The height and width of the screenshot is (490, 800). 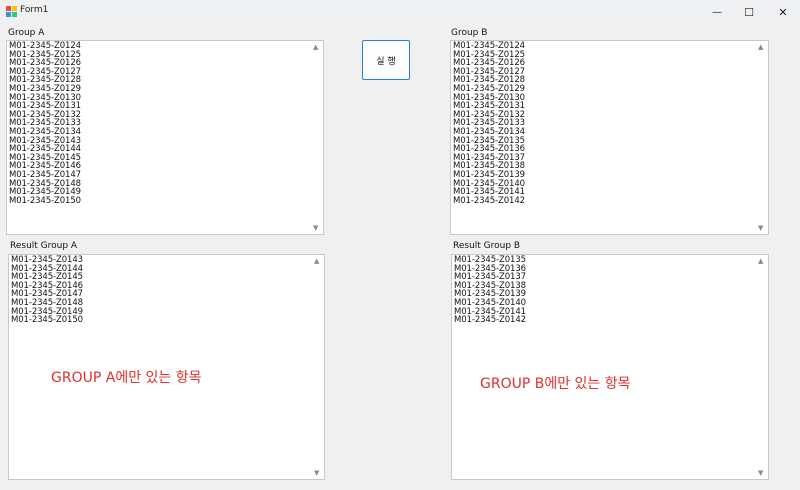 I want to click on result-group-a-annotation: GROUP A에만 있는 항목, so click(x=126, y=378).